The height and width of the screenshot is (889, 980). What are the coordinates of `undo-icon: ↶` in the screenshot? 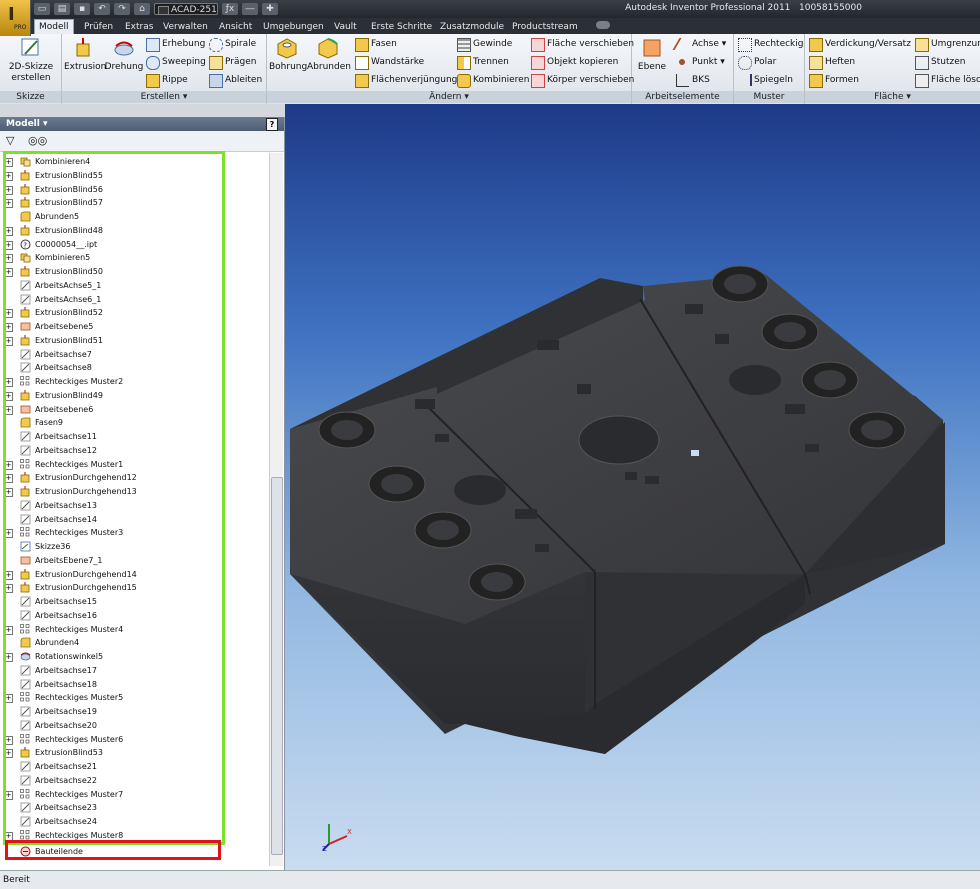 It's located at (102, 9).